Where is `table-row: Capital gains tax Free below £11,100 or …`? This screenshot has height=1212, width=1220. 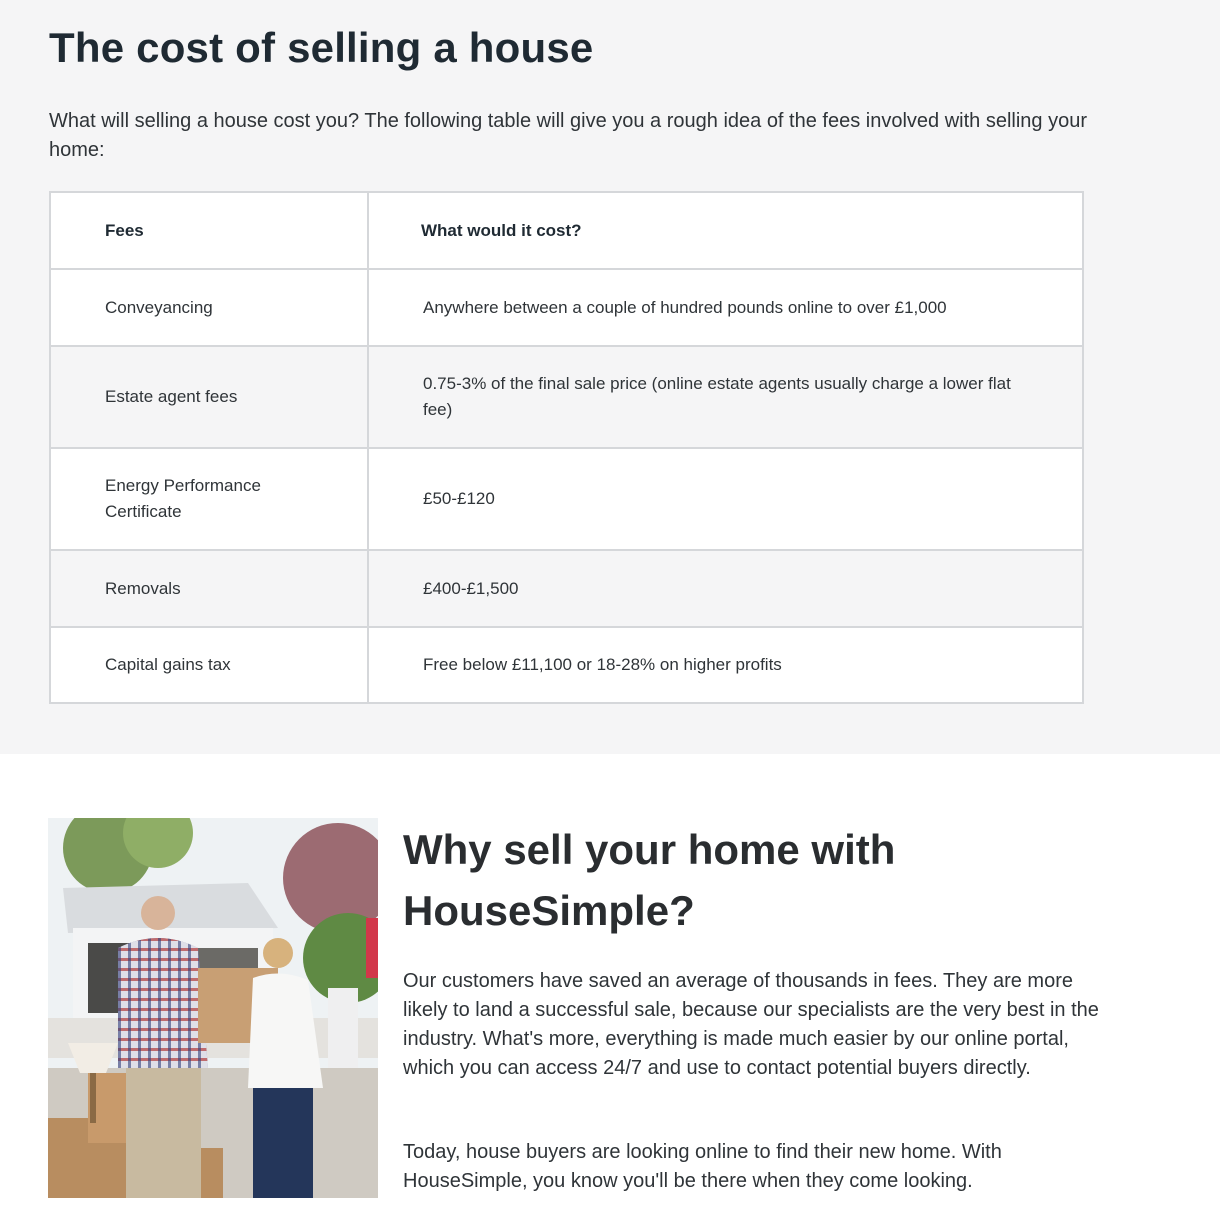
table-row: Capital gains tax Free below £11,100 or … is located at coordinates (566, 665).